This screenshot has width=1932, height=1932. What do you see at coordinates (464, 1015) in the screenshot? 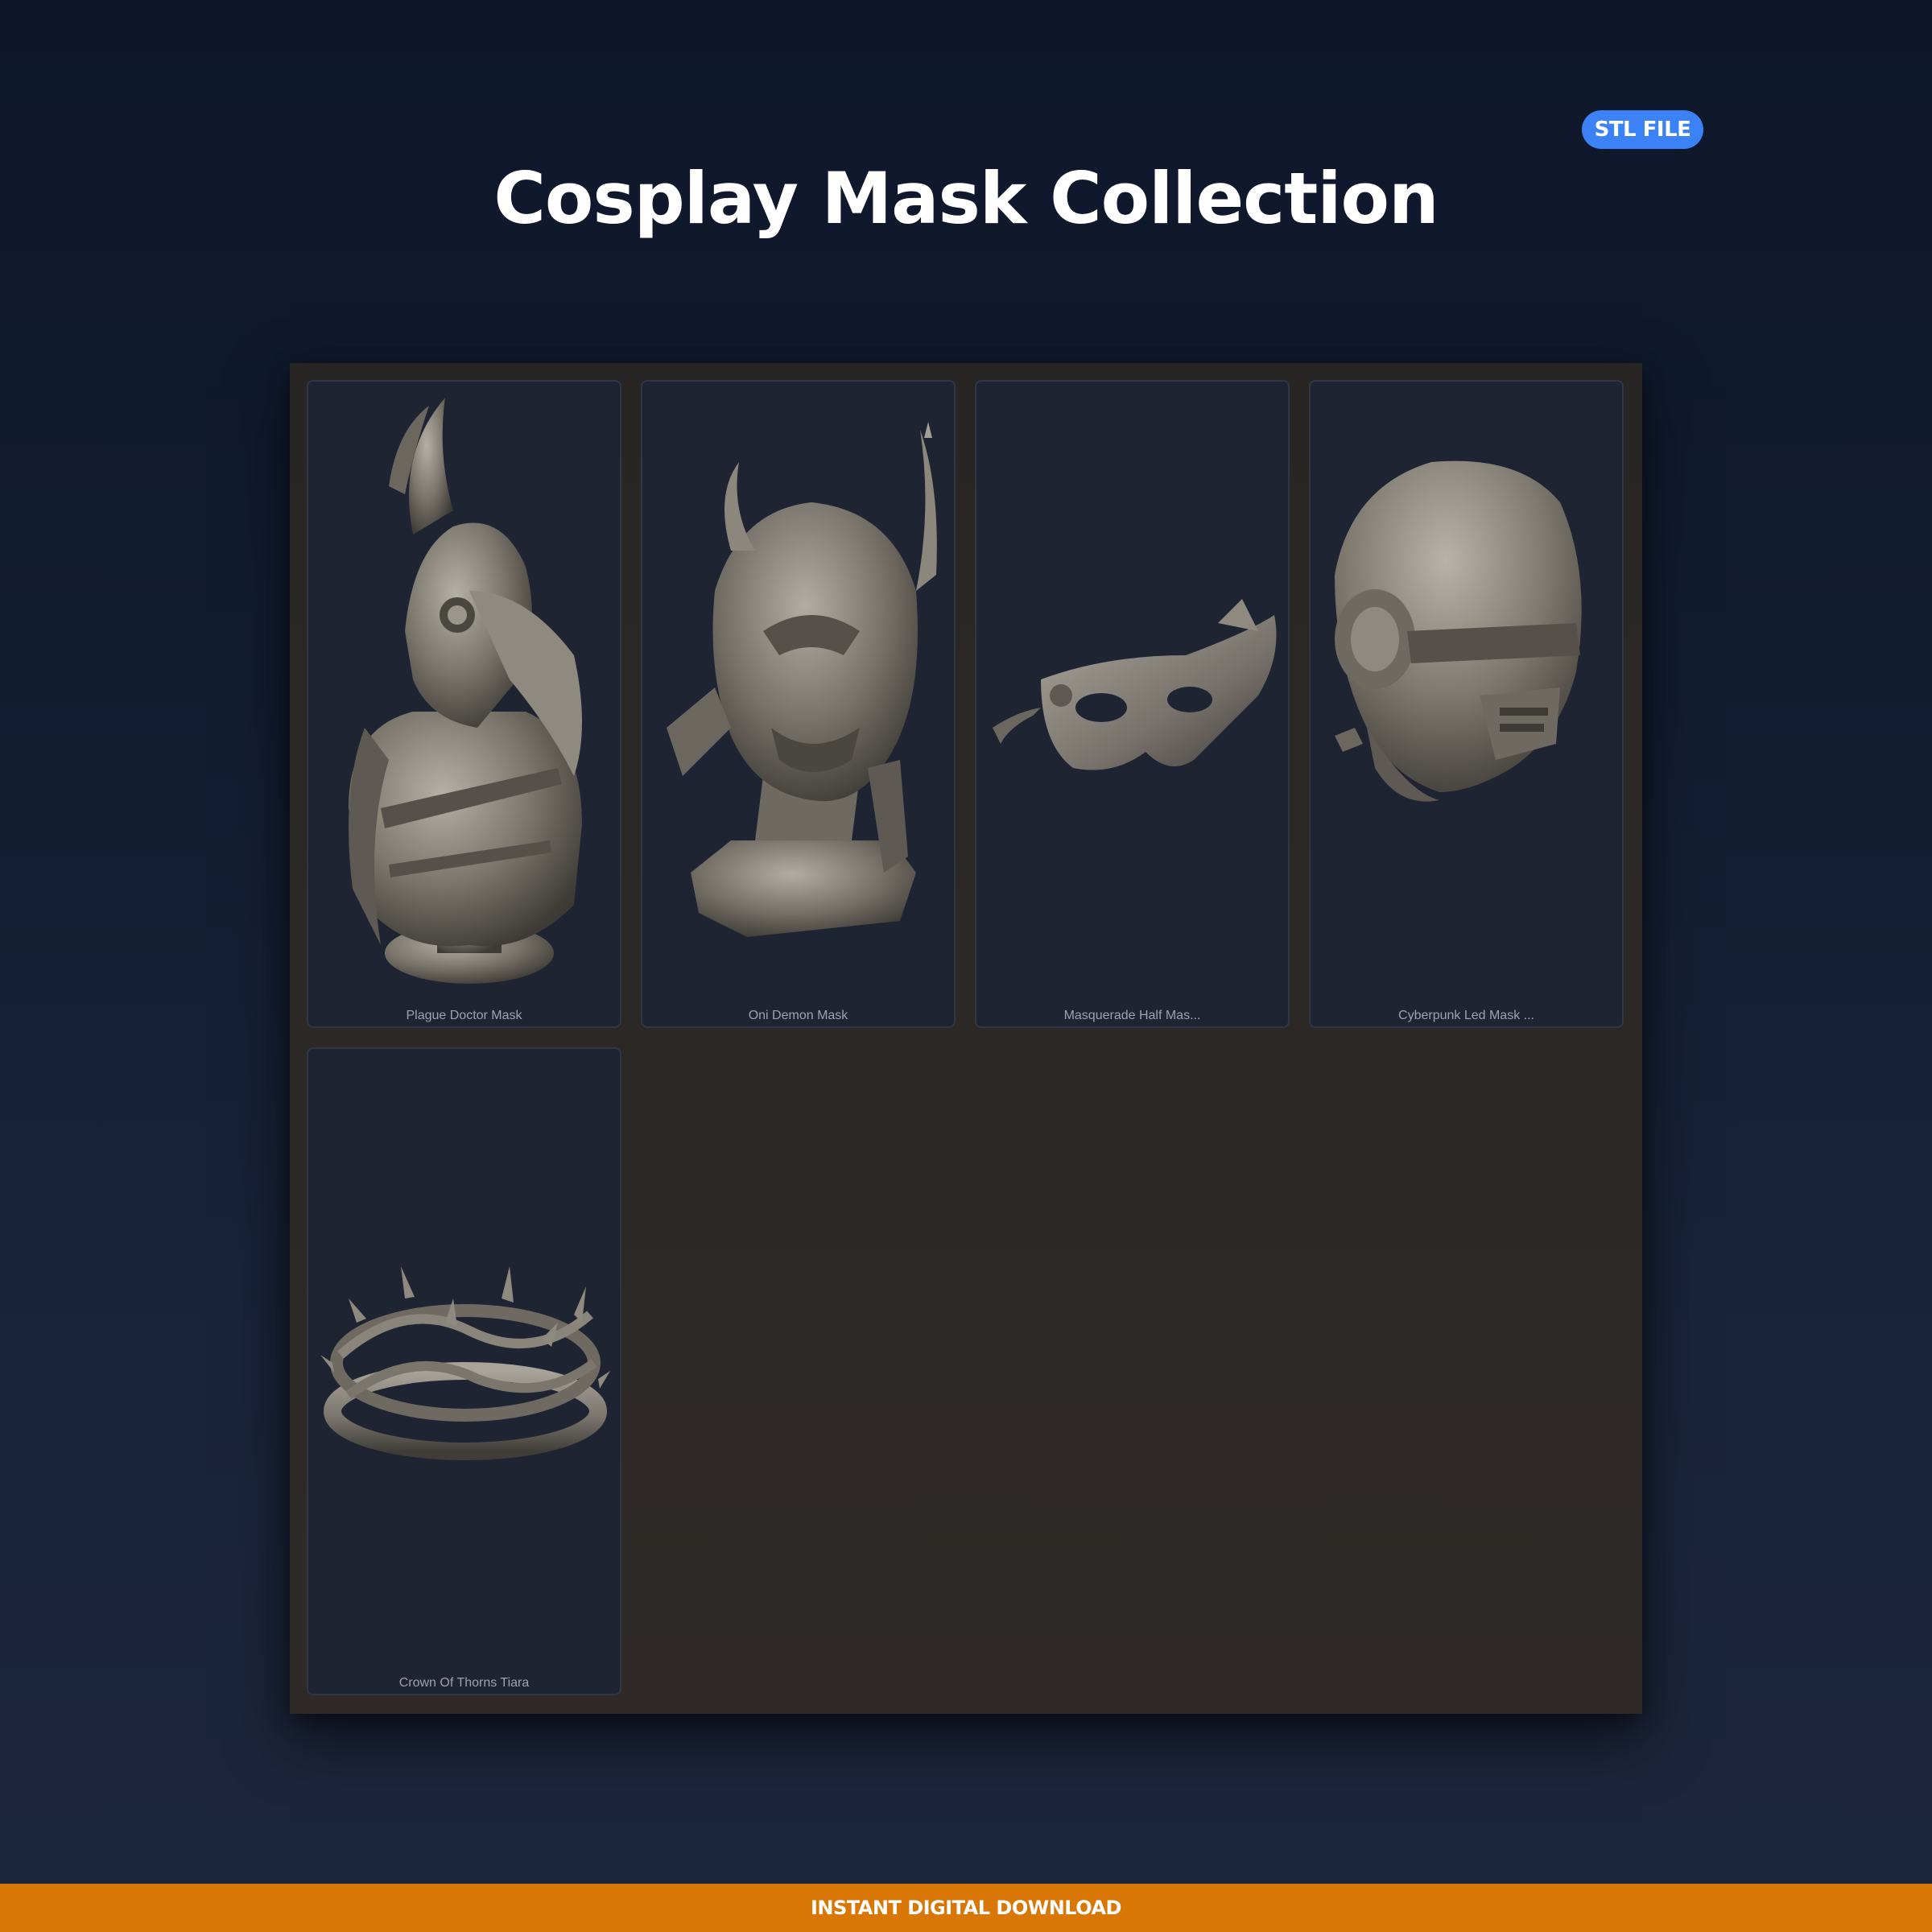
I see `product-label: Plague Doctor Mask` at bounding box center [464, 1015].